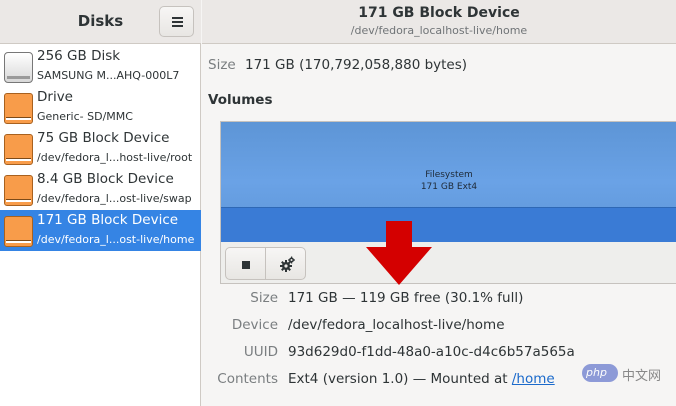 The image size is (676, 406). What do you see at coordinates (264, 298) in the screenshot?
I see `detail-size-label: Size` at bounding box center [264, 298].